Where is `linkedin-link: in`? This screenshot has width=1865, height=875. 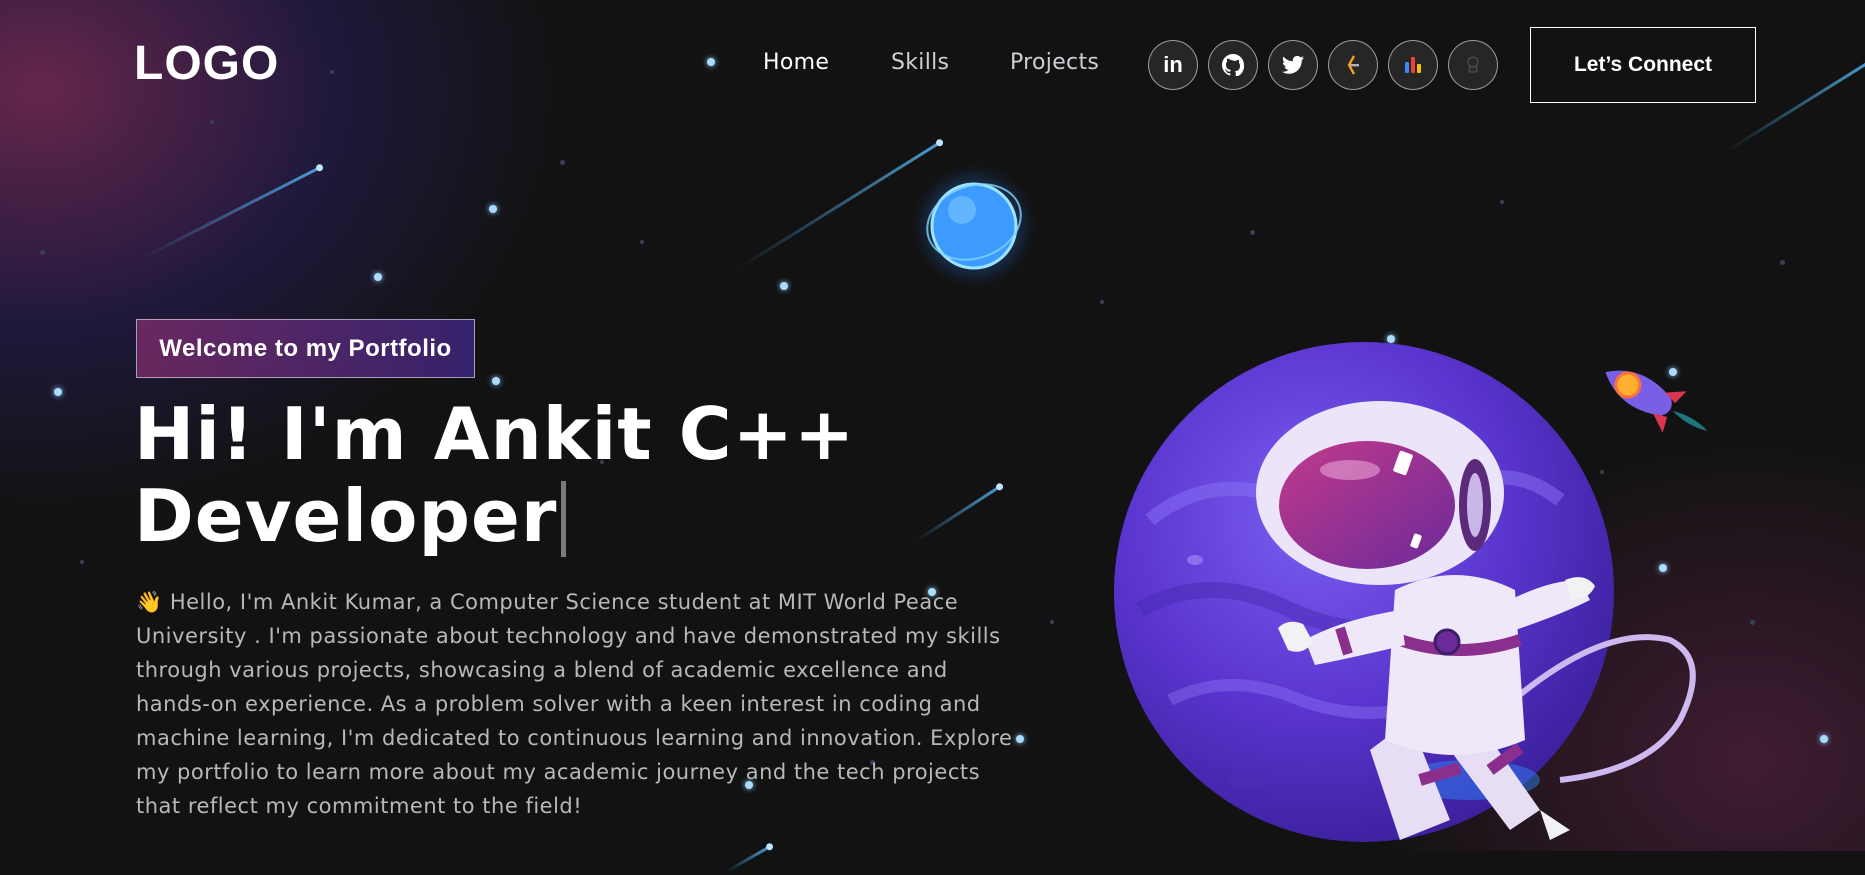 linkedin-link: in is located at coordinates (1173, 65).